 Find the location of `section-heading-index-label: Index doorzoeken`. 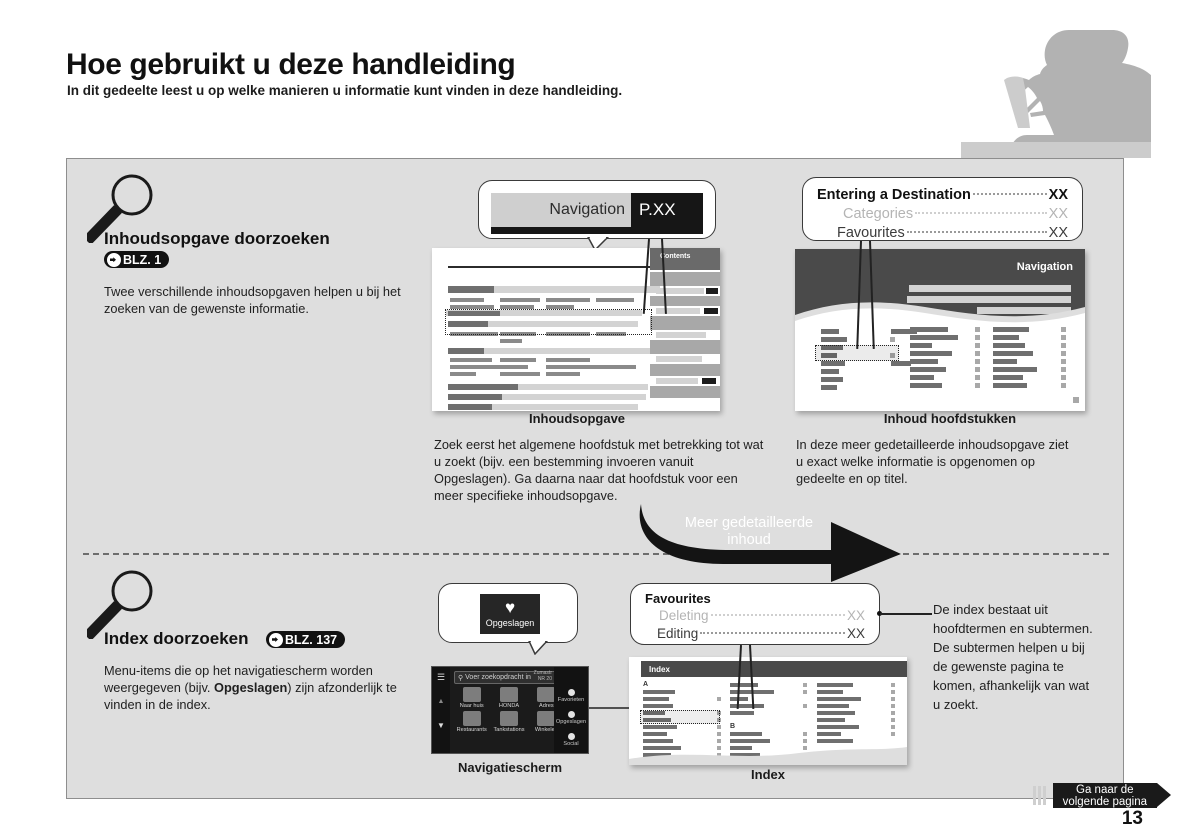

section-heading-index-label: Index doorzoeken is located at coordinates (176, 638).